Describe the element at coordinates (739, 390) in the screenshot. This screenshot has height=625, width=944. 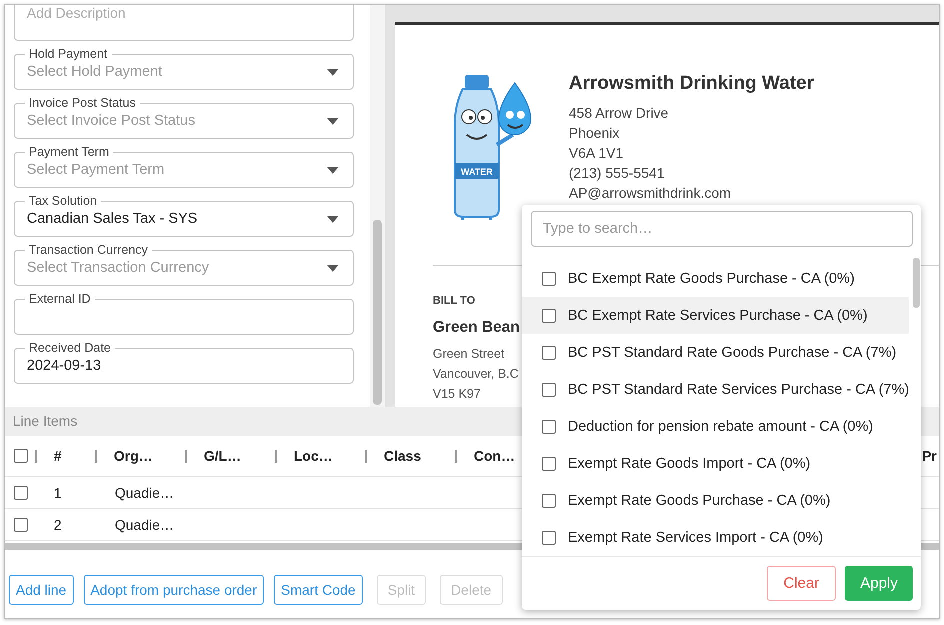
I see `option-label: BC PST Standard Rate Services Purchase - CA (7%)` at that location.